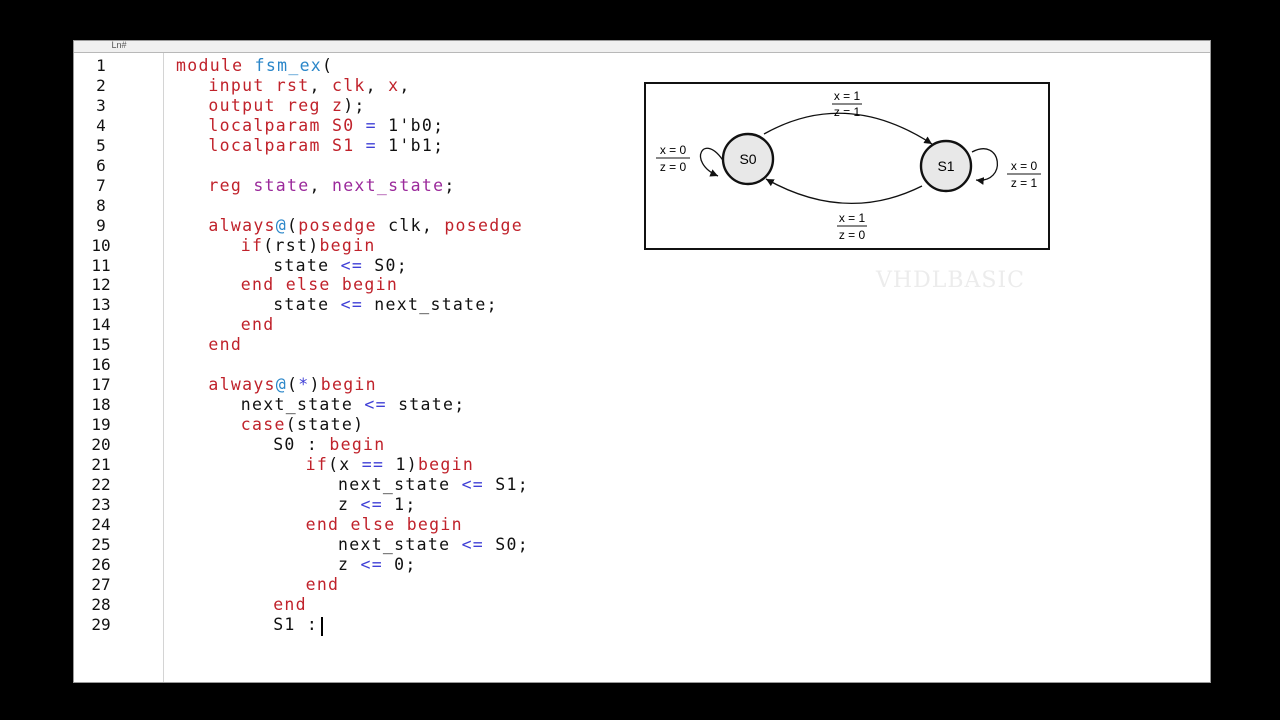  I want to click on code-token: rst, so click(292, 85).